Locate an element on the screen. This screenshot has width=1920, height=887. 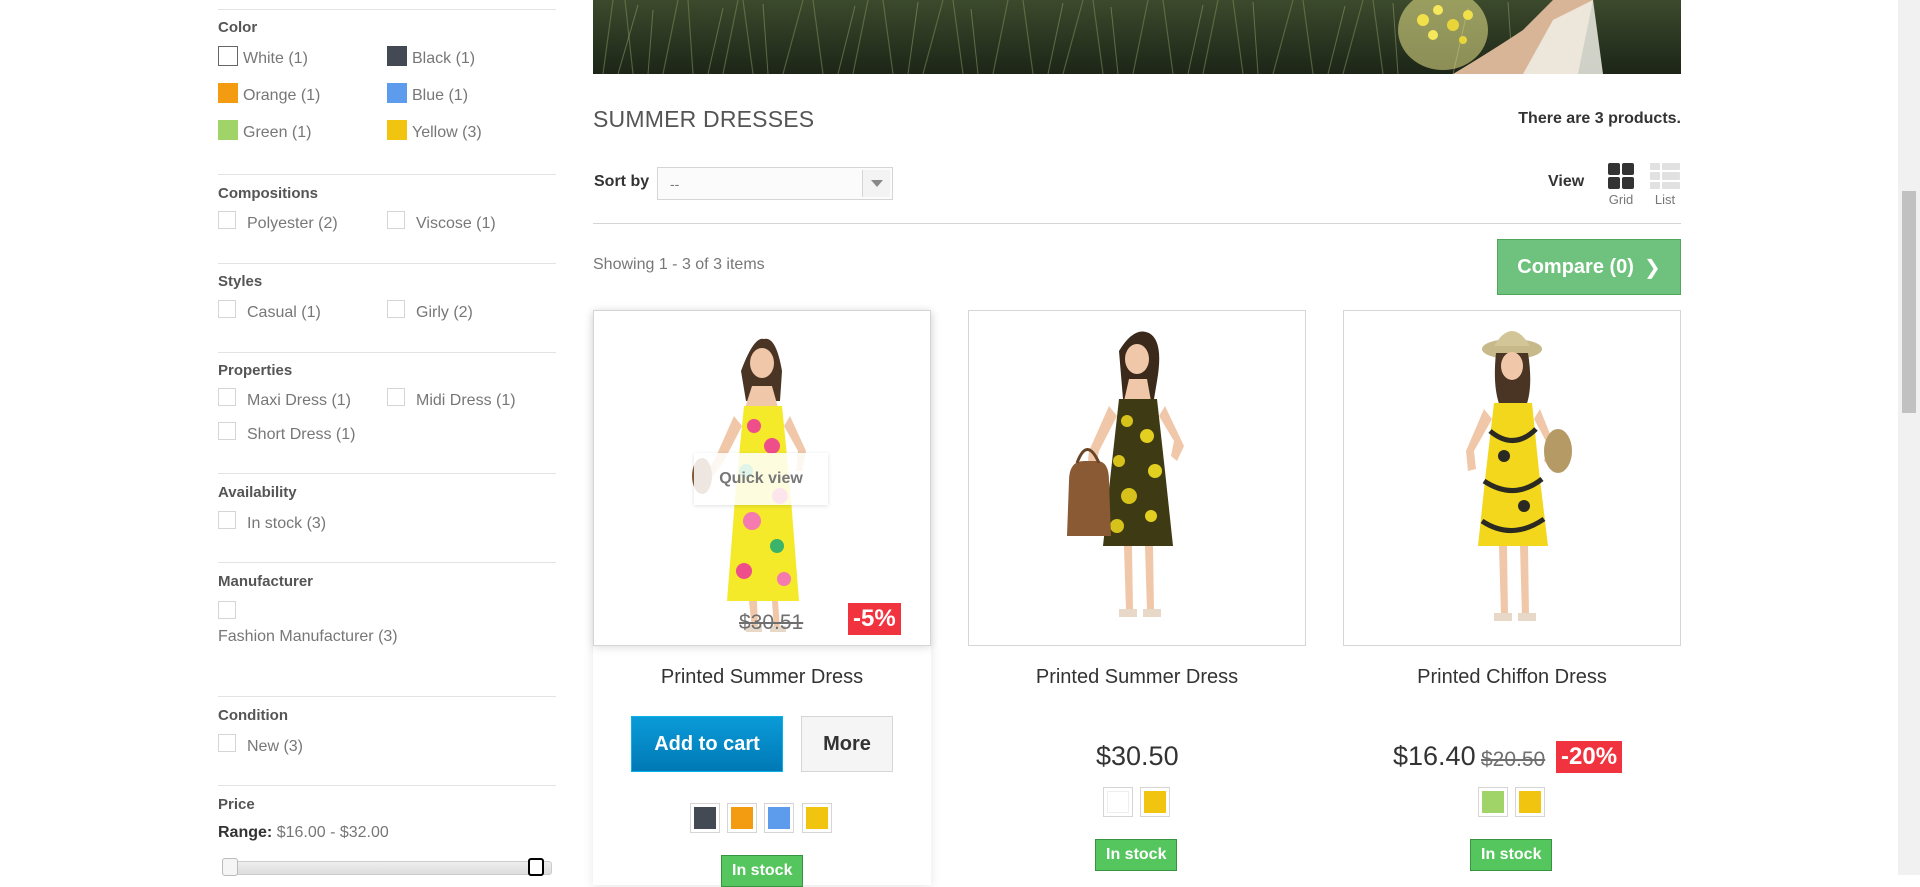
filter-title-condition: Condition is located at coordinates (253, 715).